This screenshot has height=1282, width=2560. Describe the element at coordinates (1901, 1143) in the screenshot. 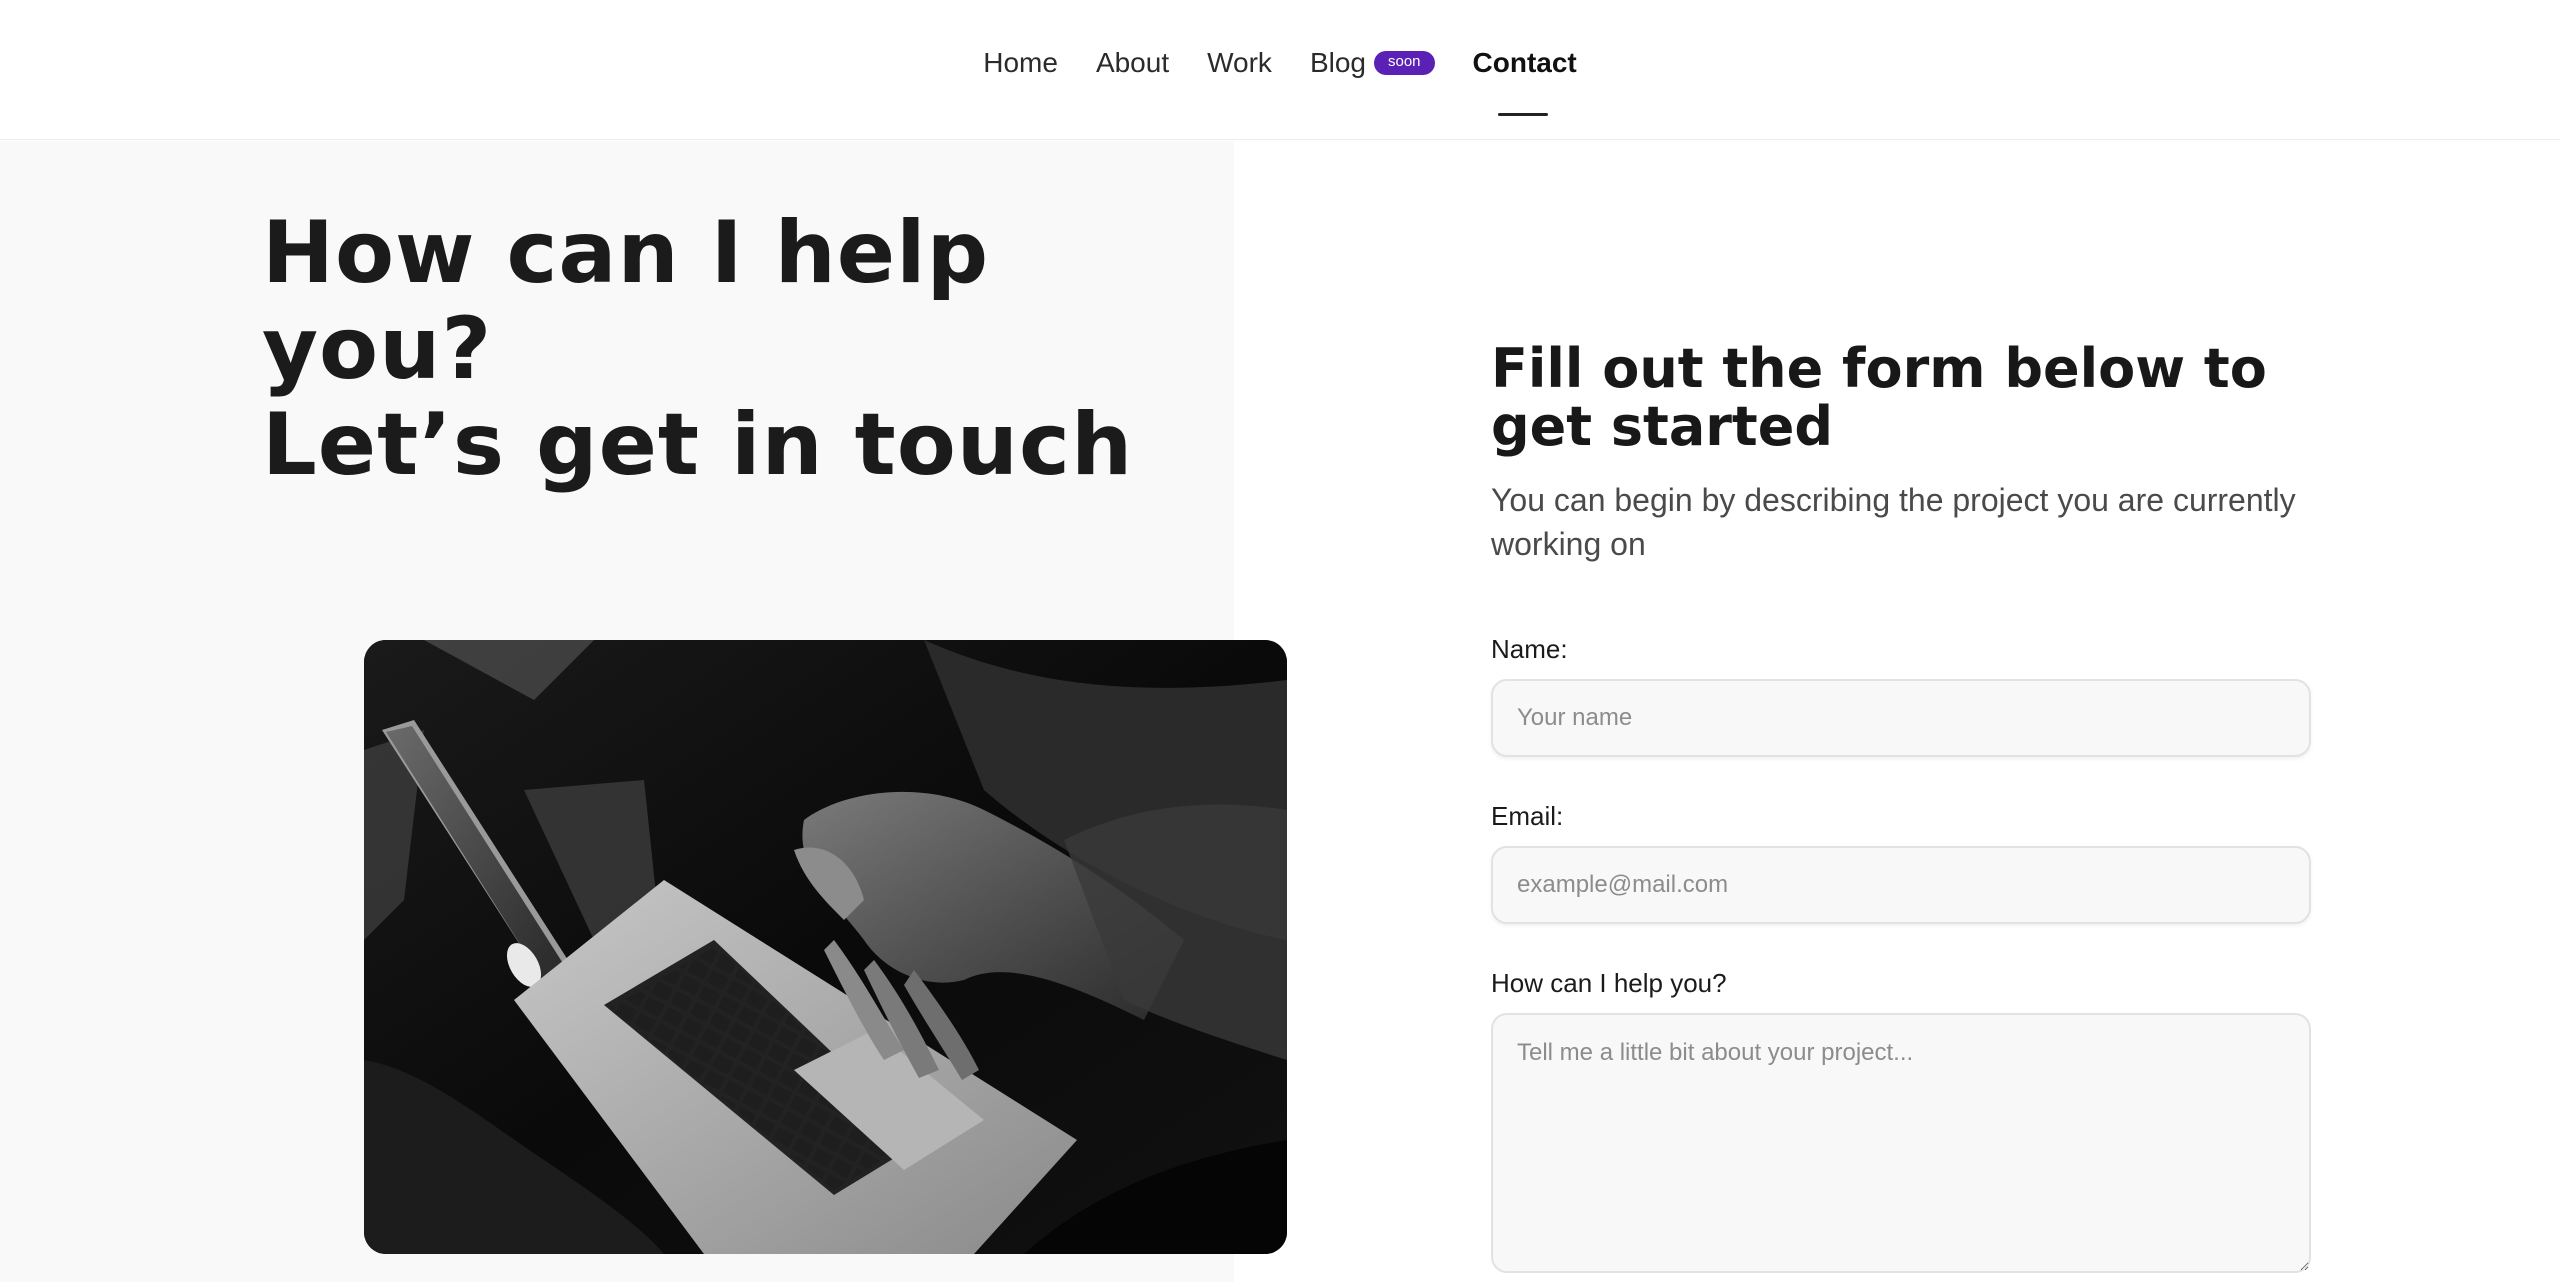

I see `message-textarea` at that location.